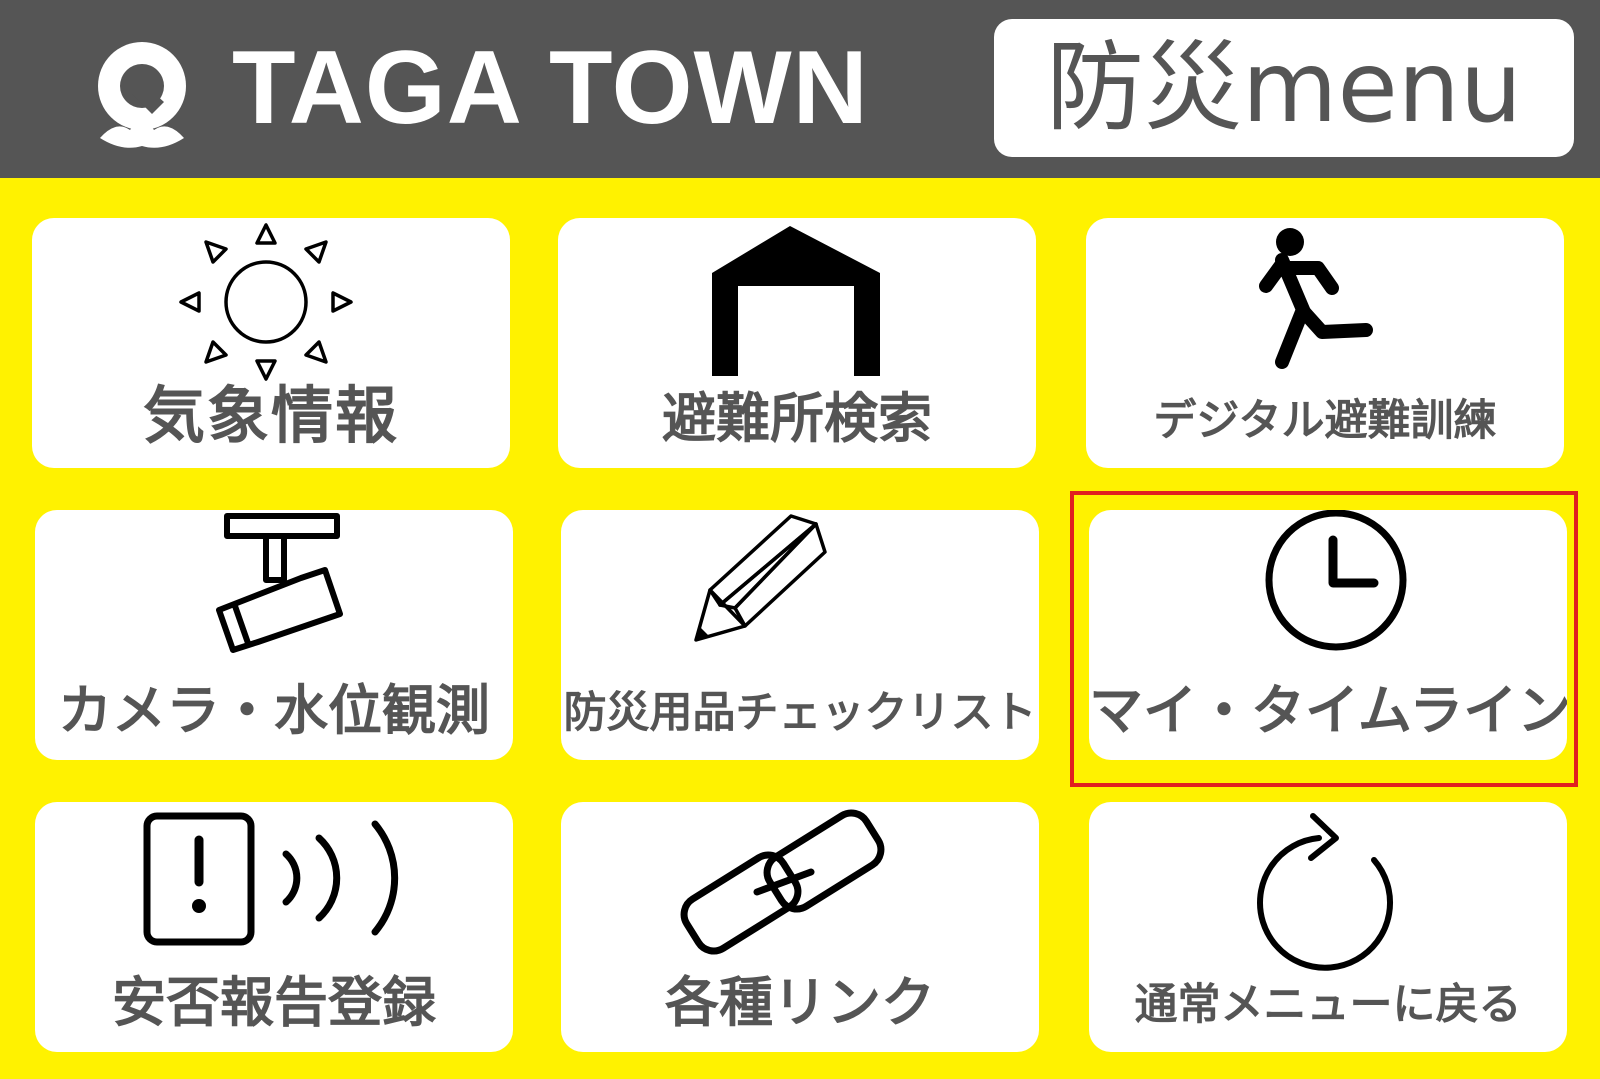 This screenshot has width=1600, height=1079. I want to click on shelter-icon, so click(796, 301).